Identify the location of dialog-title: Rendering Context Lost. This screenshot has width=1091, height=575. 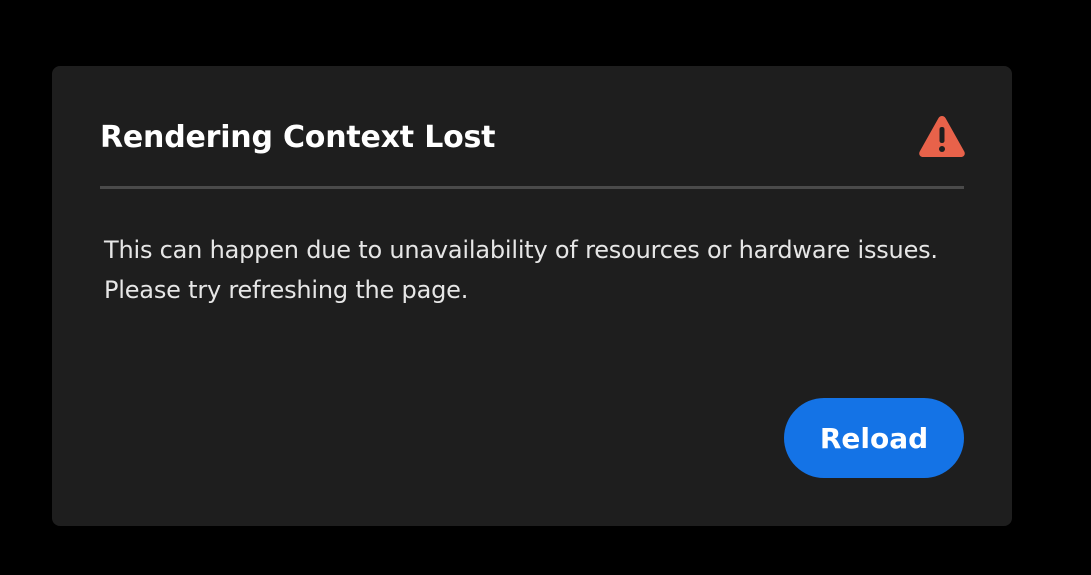
(298, 137).